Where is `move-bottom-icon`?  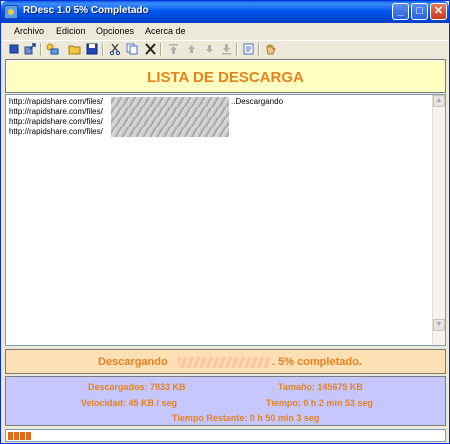 move-bottom-icon is located at coordinates (226, 49).